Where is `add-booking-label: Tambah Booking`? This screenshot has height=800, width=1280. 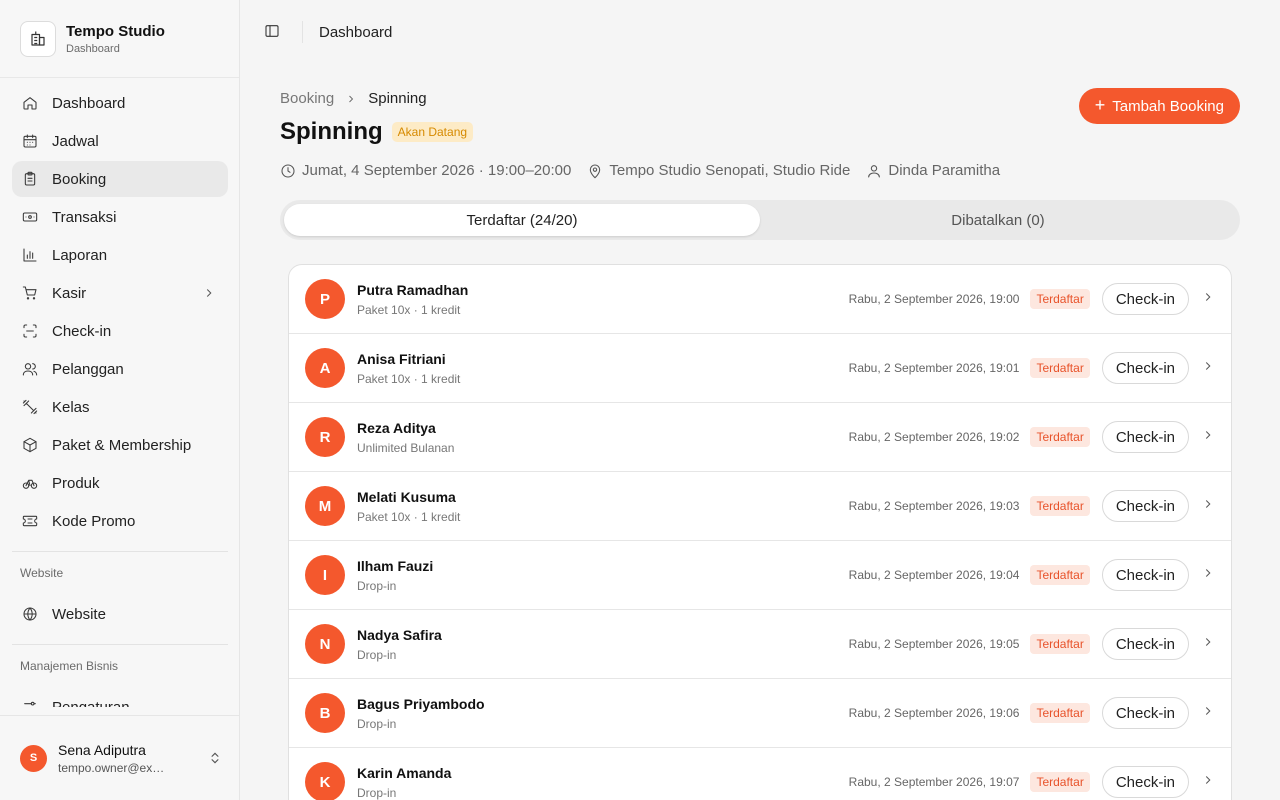
add-booking-label: Tambah Booking is located at coordinates (1168, 106).